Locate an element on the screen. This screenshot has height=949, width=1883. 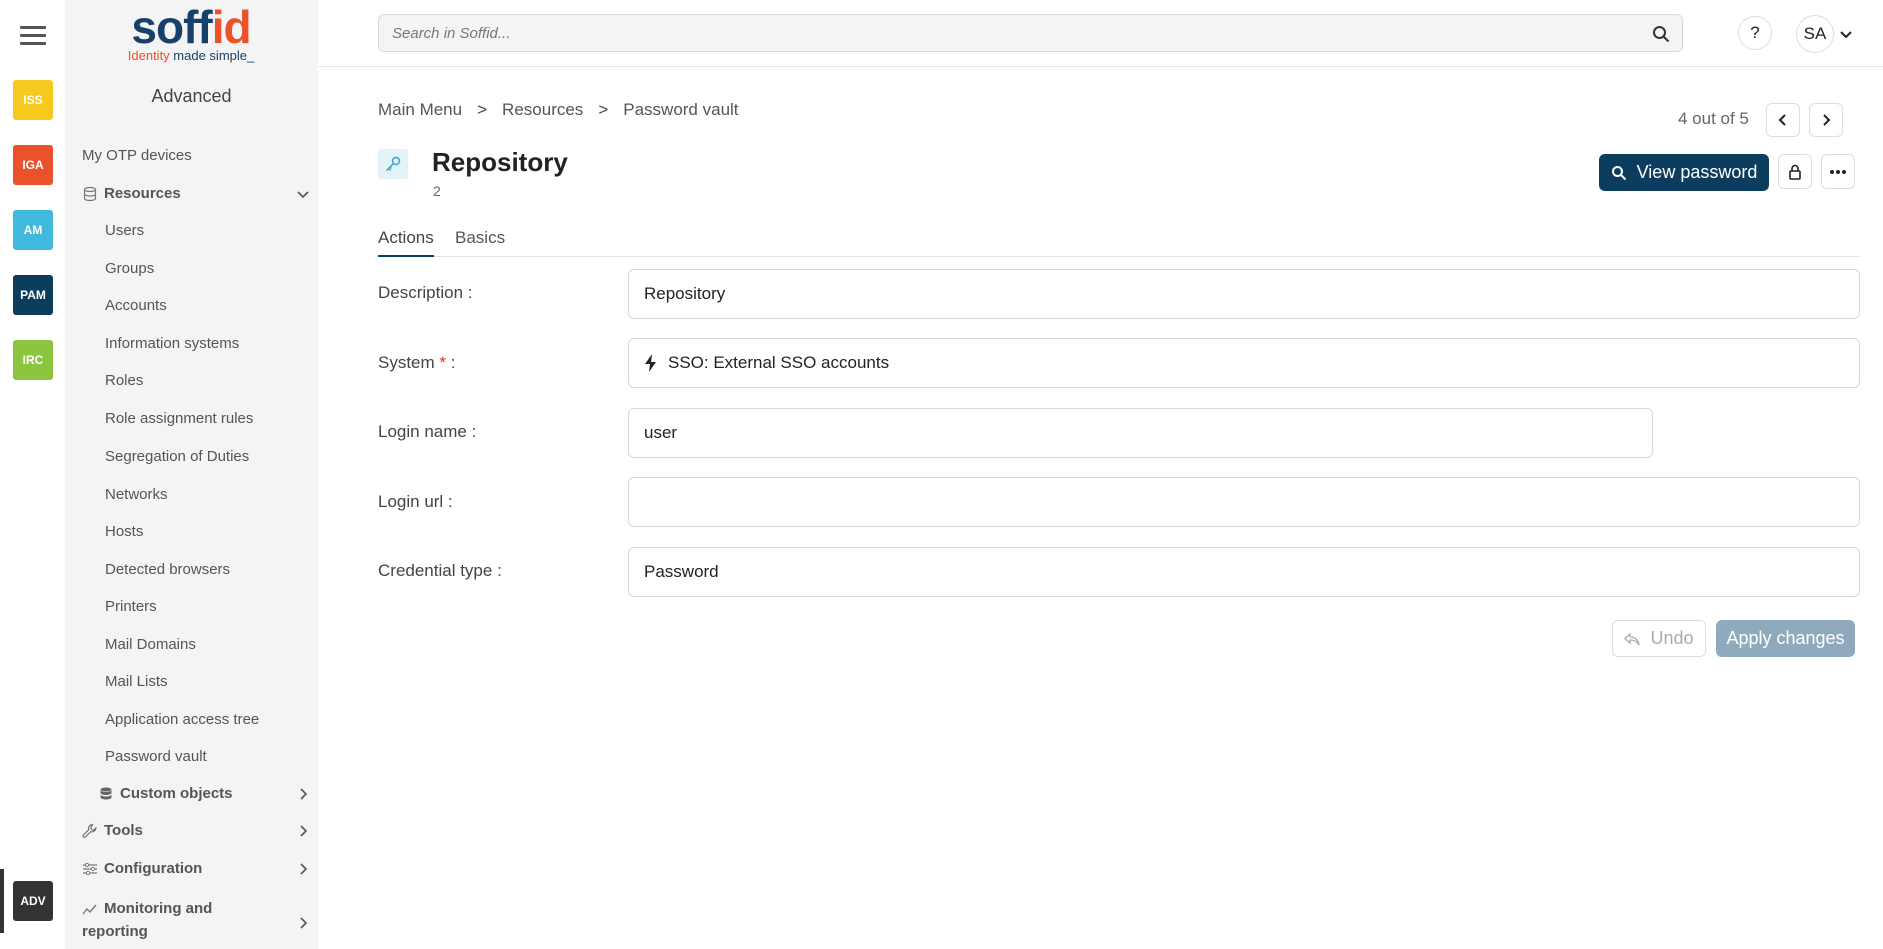
app-tile-iga: IGA is located at coordinates (33, 165).